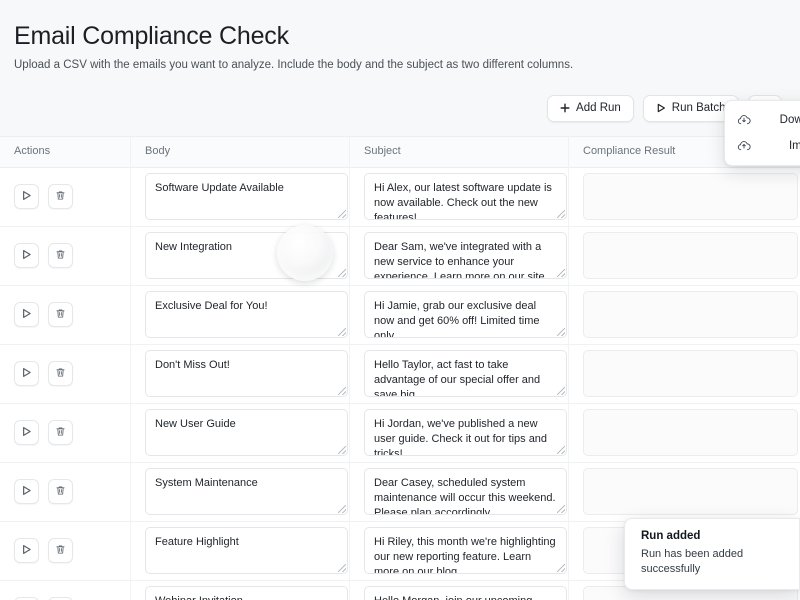 The height and width of the screenshot is (600, 800). I want to click on row-body-cell: Feature Highlight, so click(240, 551).